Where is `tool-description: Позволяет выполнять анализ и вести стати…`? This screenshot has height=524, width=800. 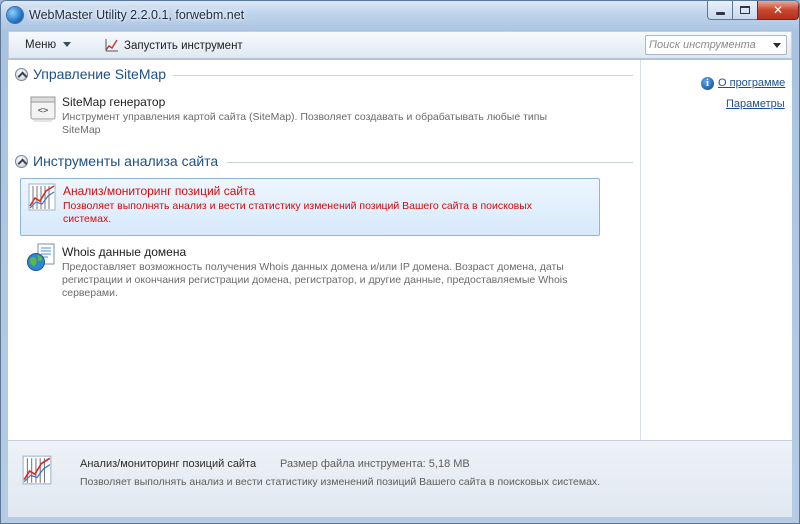
tool-description: Позволяет выполнять анализ и вести стати… is located at coordinates (298, 212).